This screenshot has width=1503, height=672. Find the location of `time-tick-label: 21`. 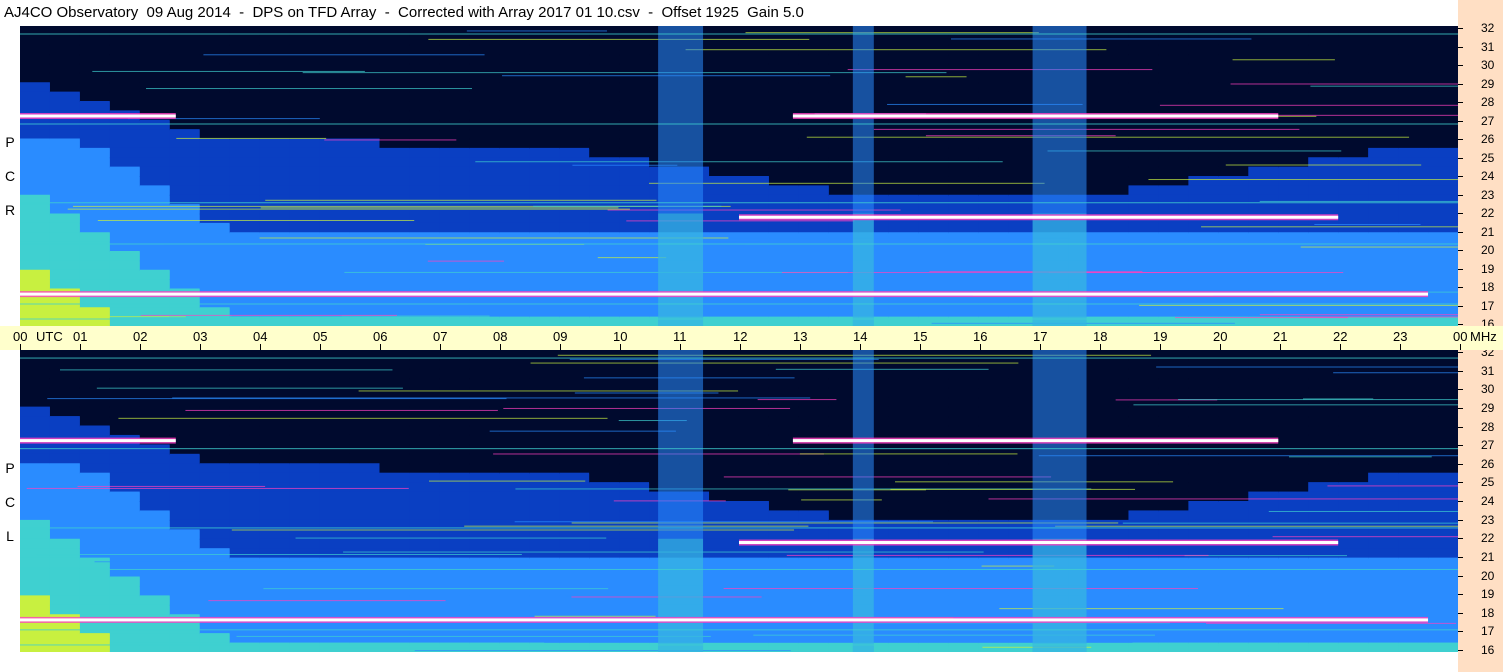

time-tick-label: 21 is located at coordinates (1280, 336).